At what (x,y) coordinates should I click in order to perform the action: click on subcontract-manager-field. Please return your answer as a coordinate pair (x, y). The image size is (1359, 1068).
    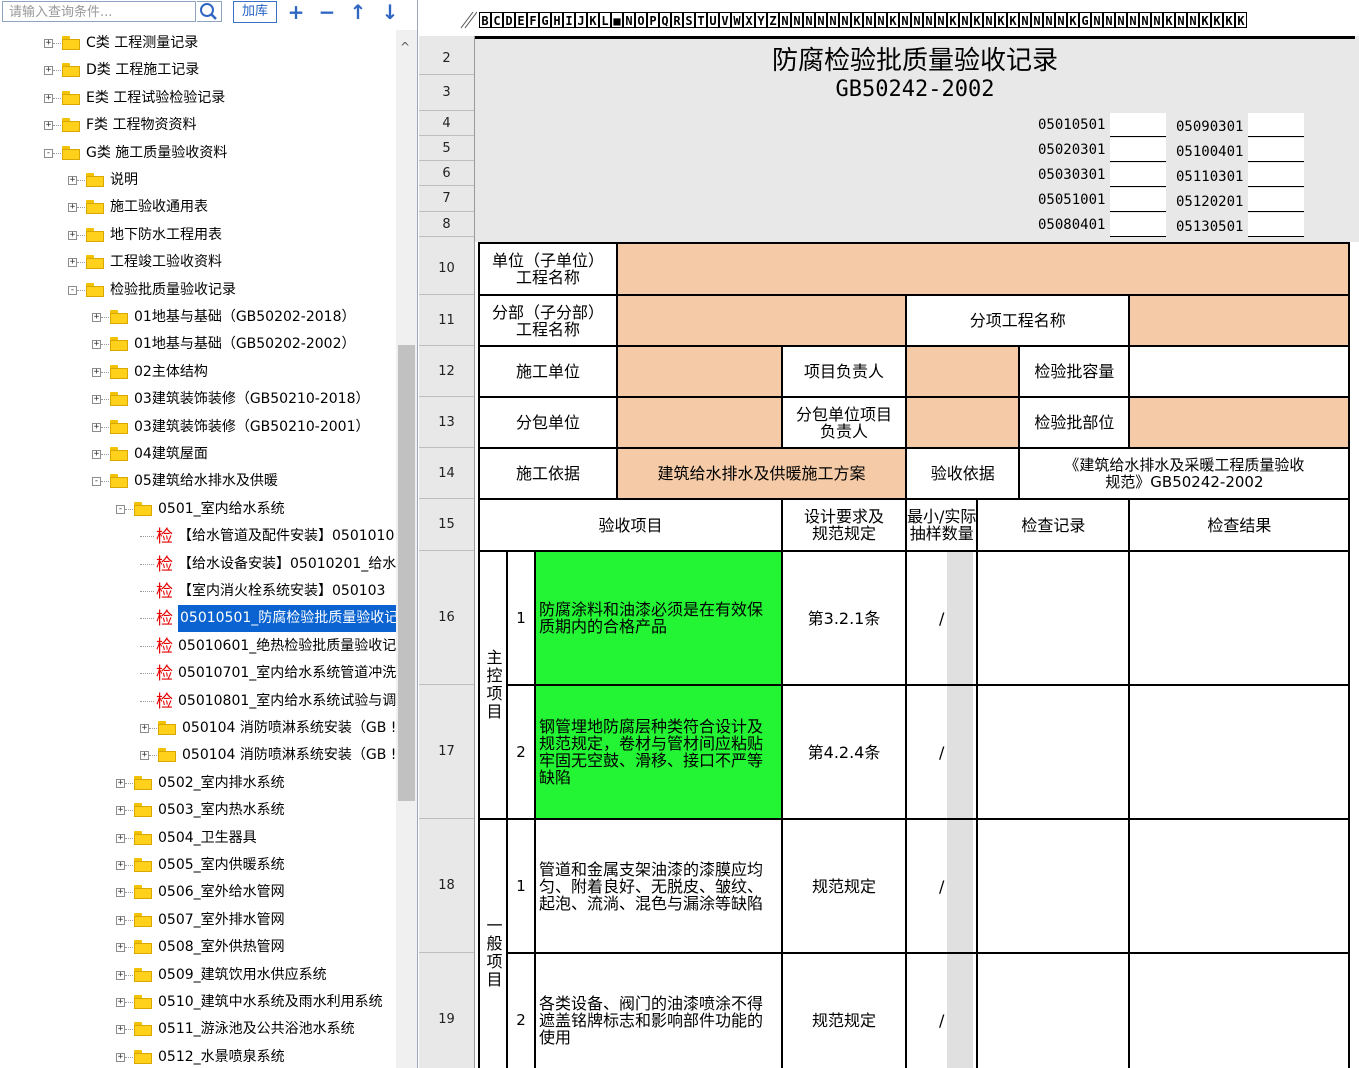
    Looking at the image, I should click on (962, 422).